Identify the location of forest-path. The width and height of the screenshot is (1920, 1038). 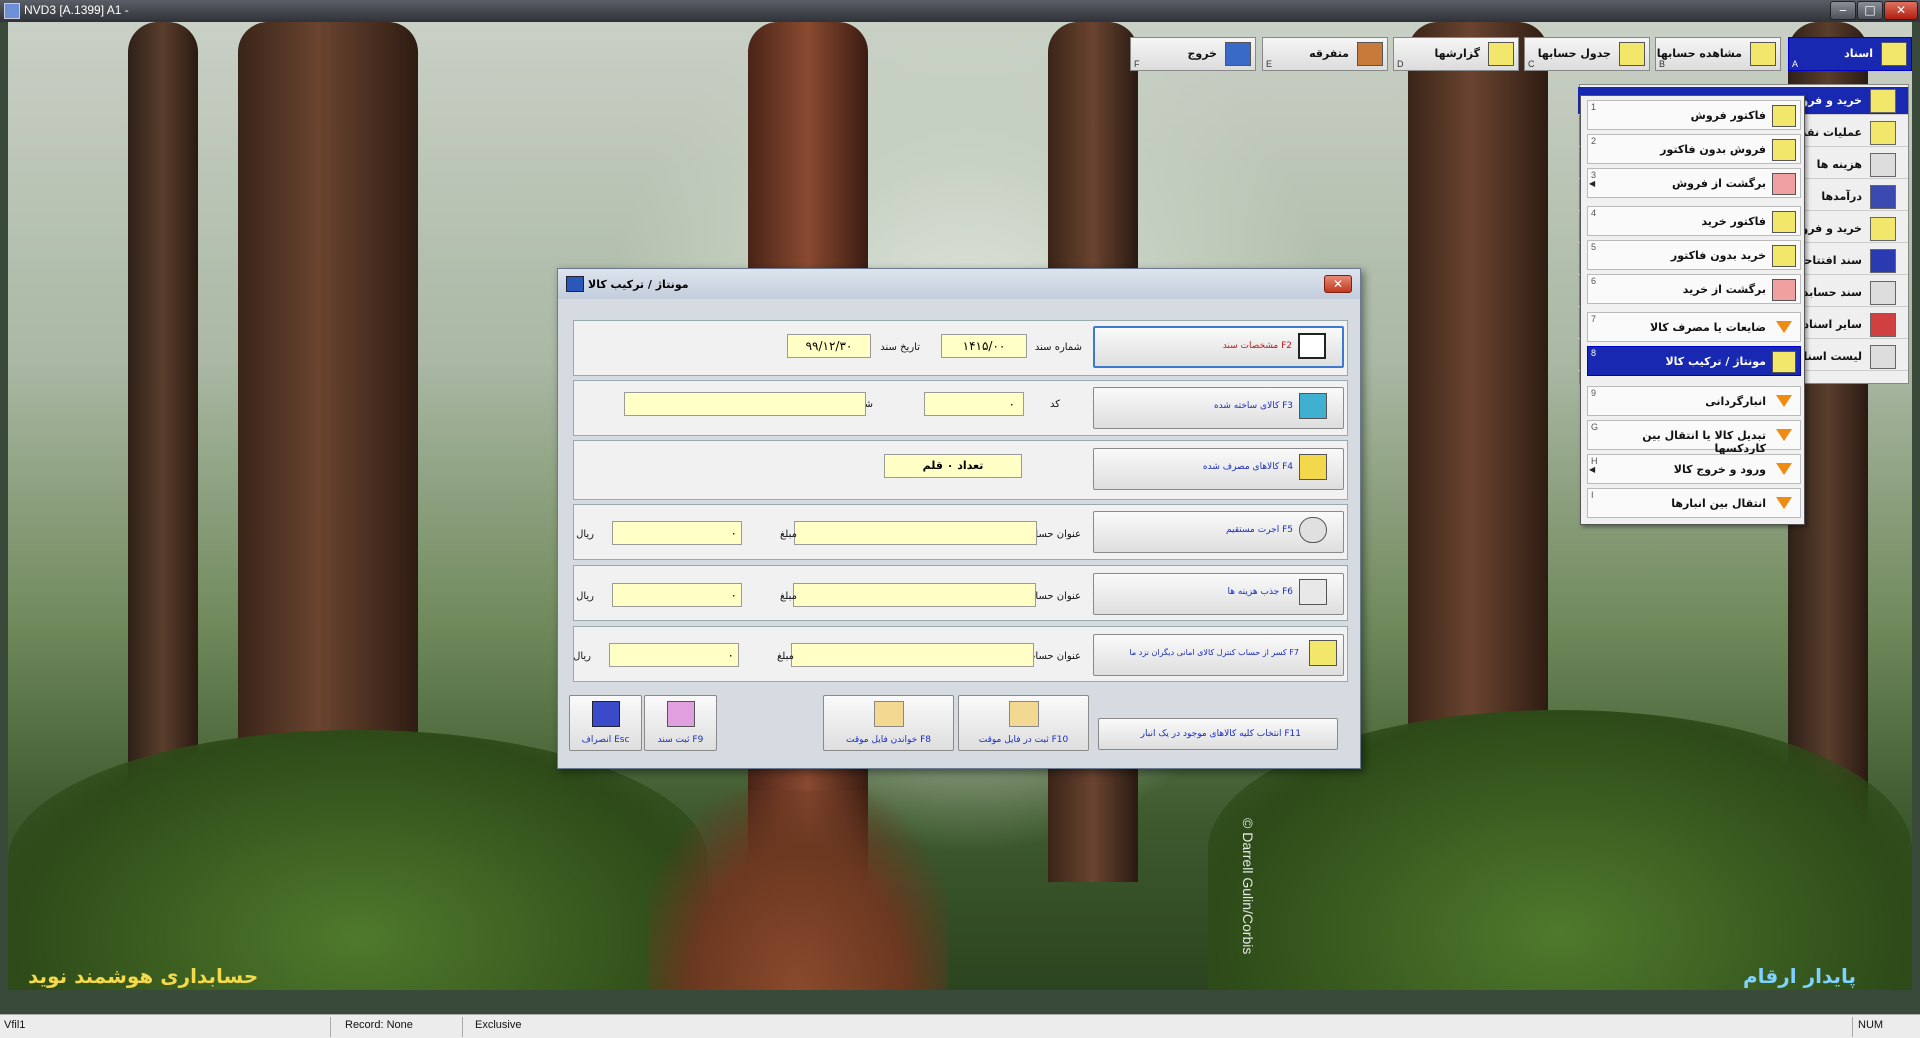
(798, 890).